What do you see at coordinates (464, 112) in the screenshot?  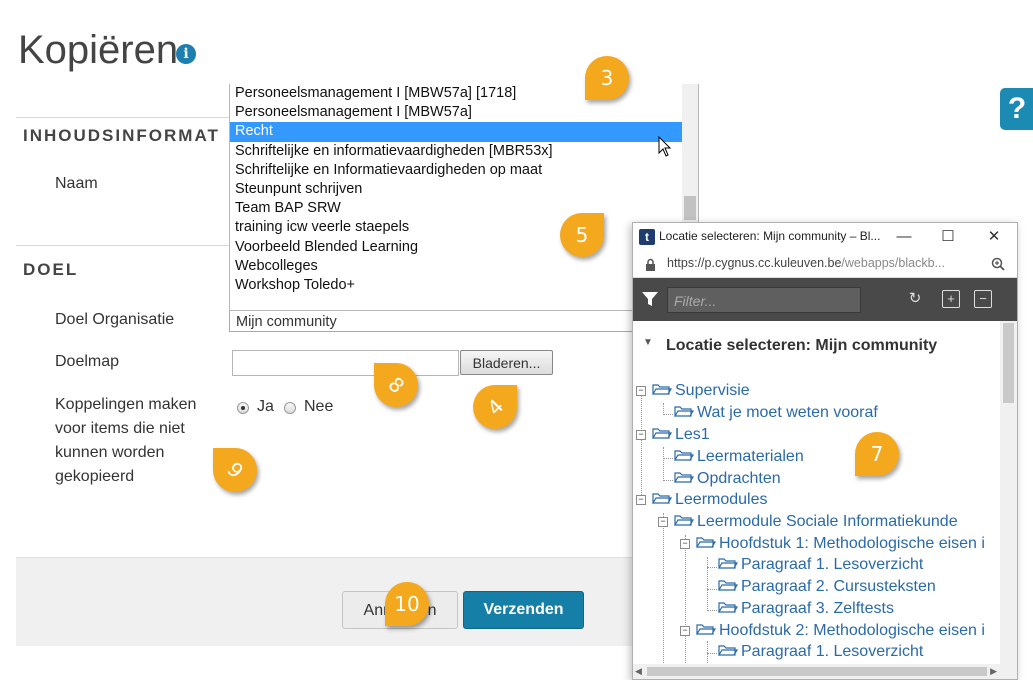 I see `list-option: Personeelsmanagement I [MBW57a]` at bounding box center [464, 112].